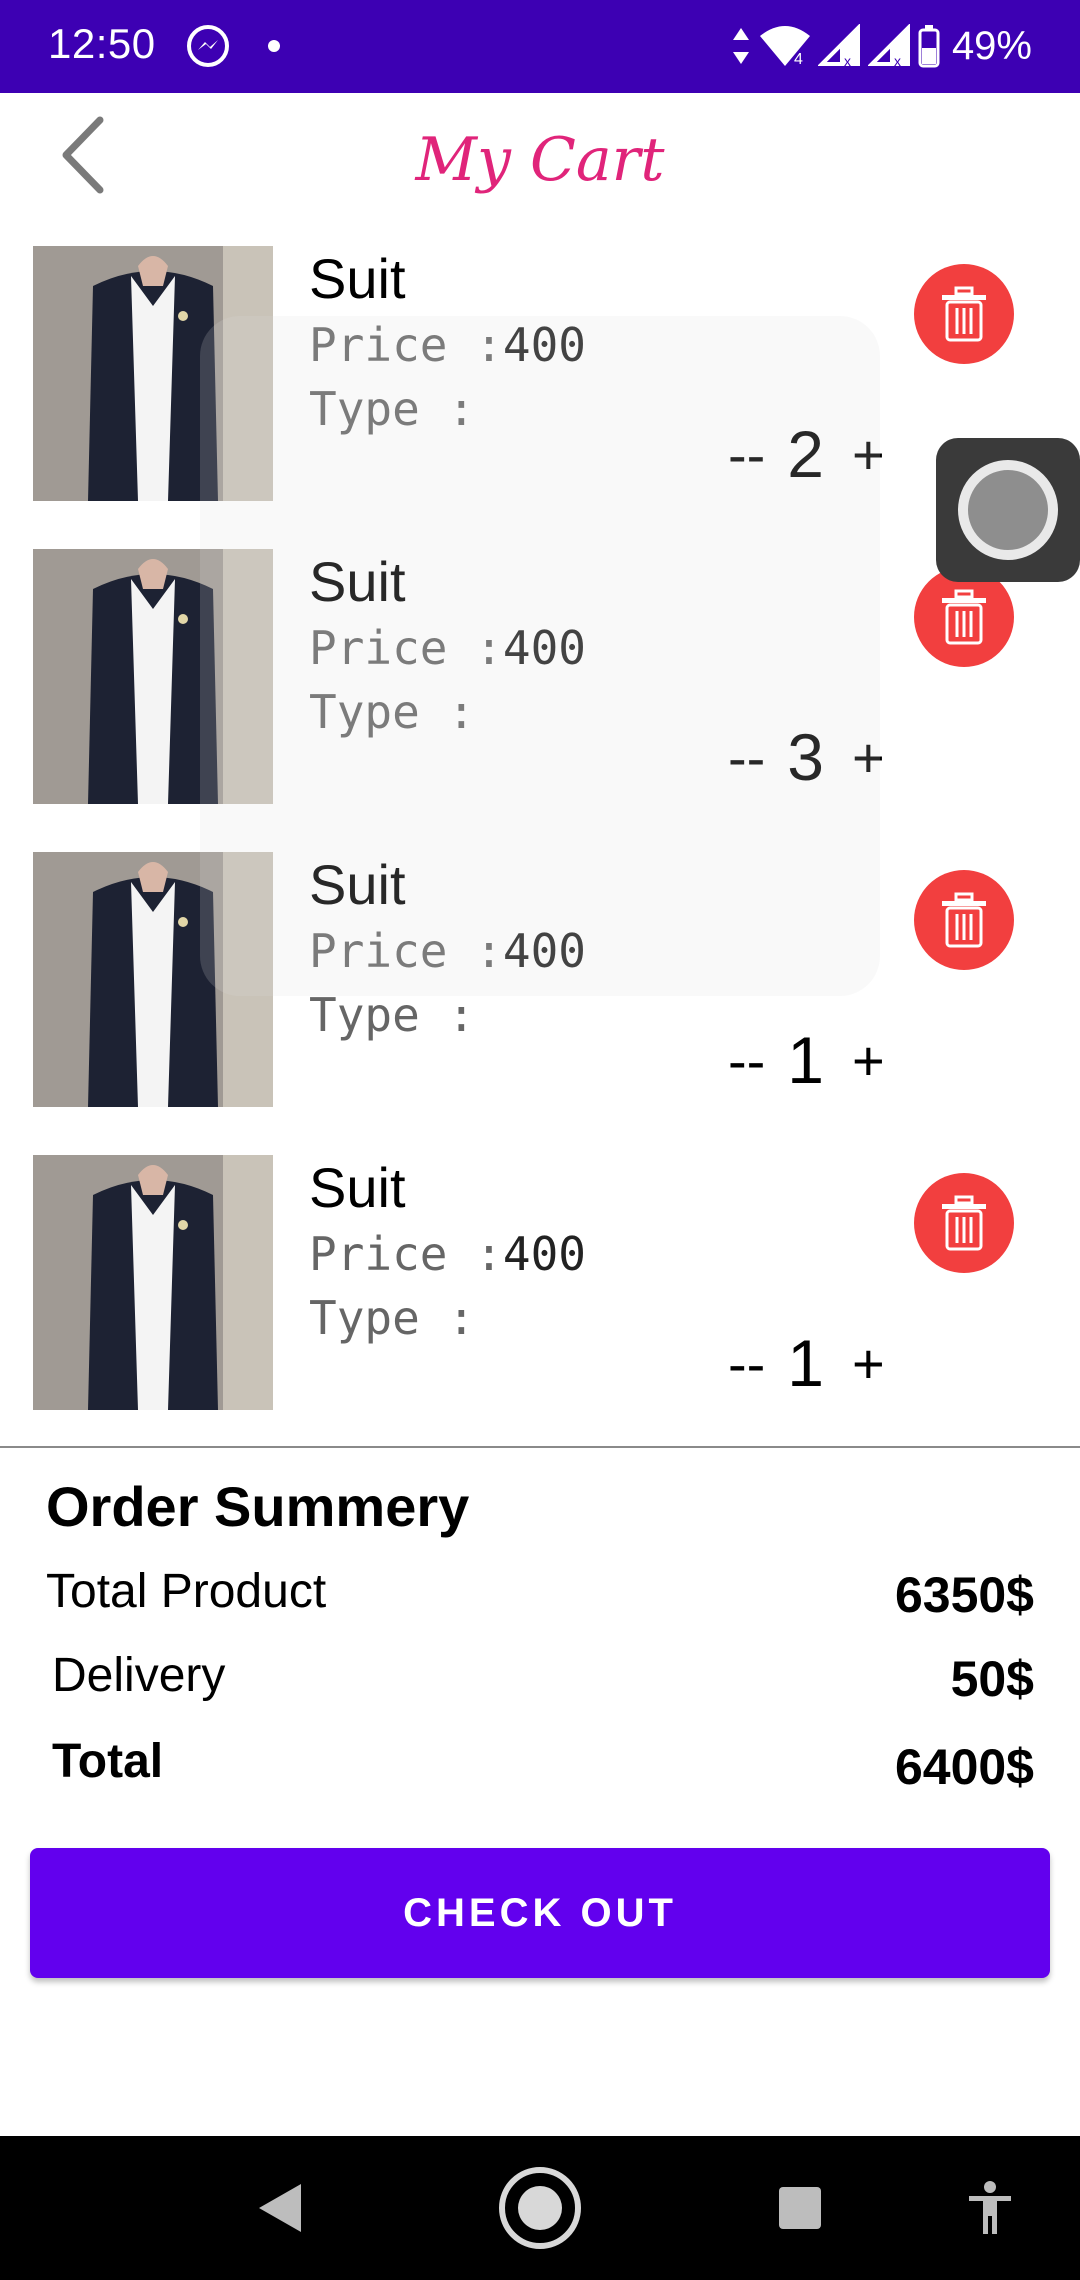 The height and width of the screenshot is (2280, 1080). I want to click on home-circle-icon, so click(540, 2208).